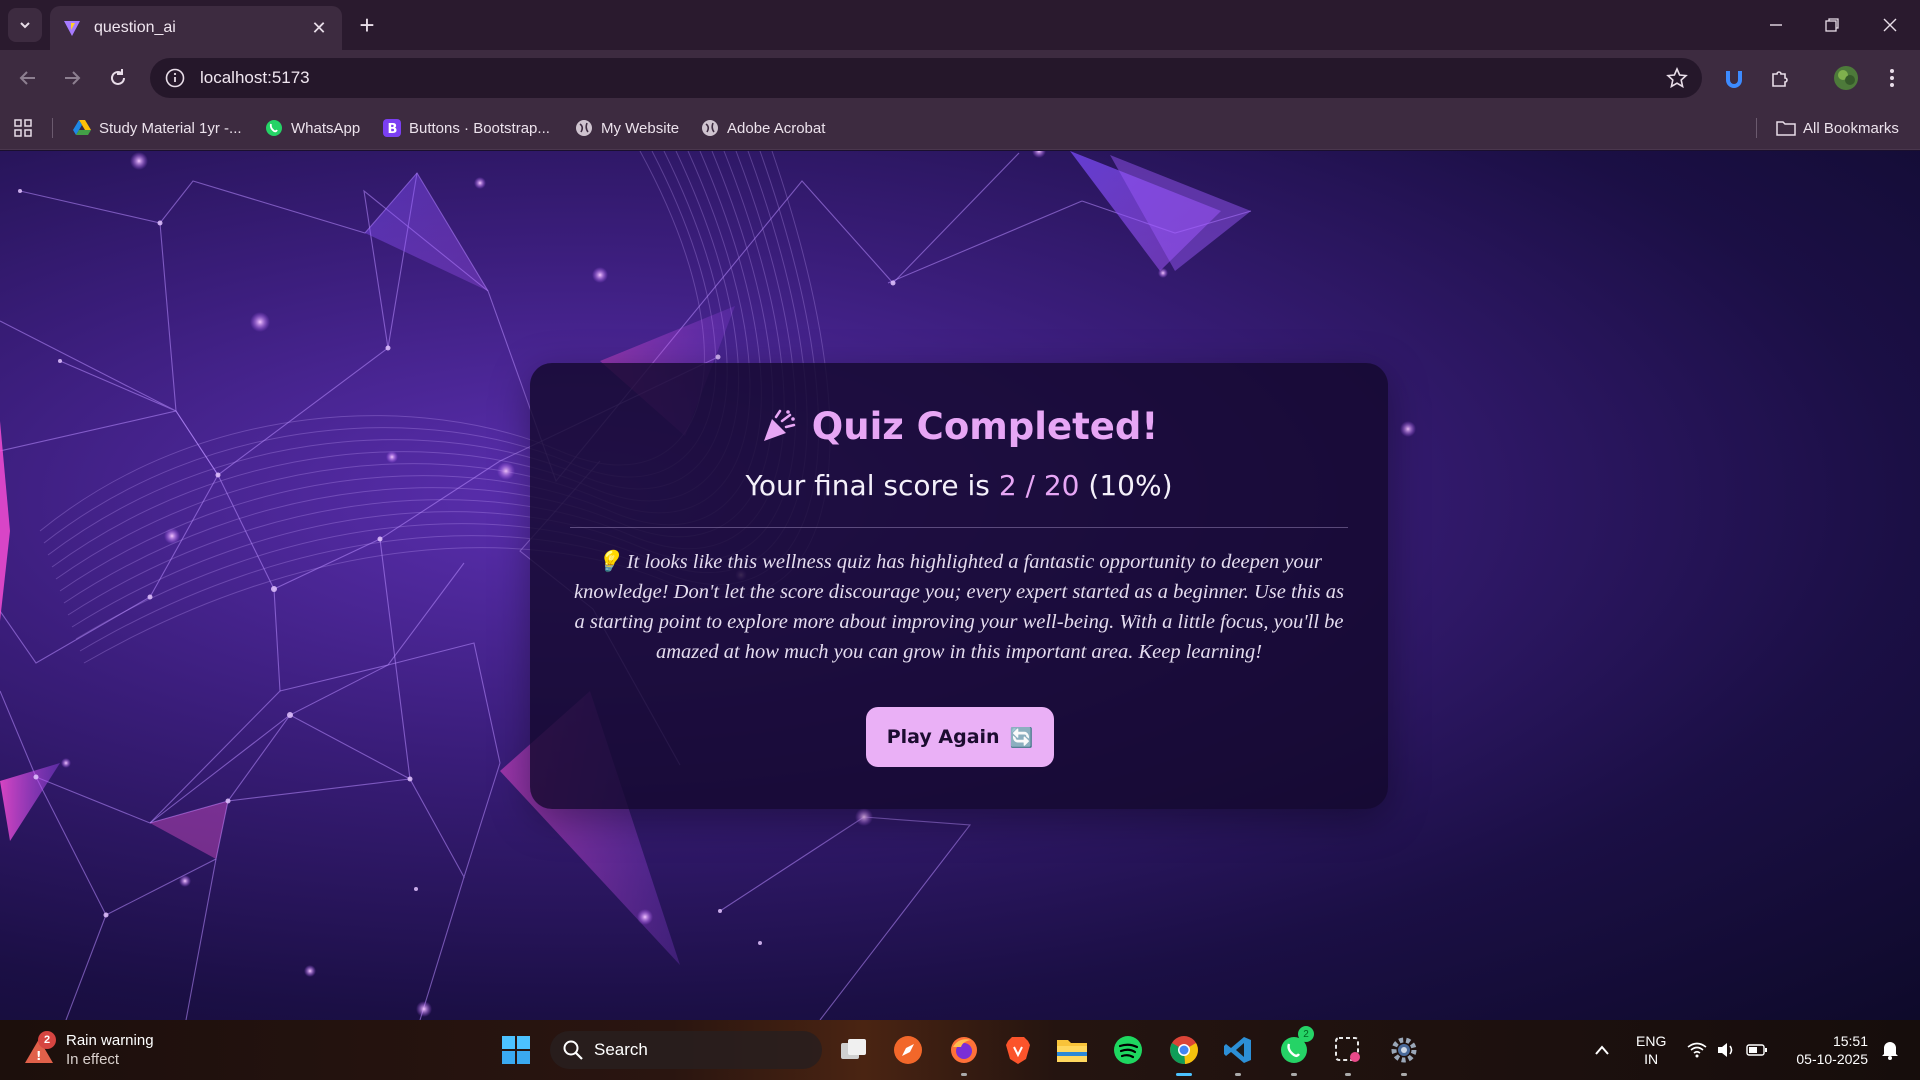 This screenshot has width=1920, height=1080. I want to click on back-button, so click(28, 78).